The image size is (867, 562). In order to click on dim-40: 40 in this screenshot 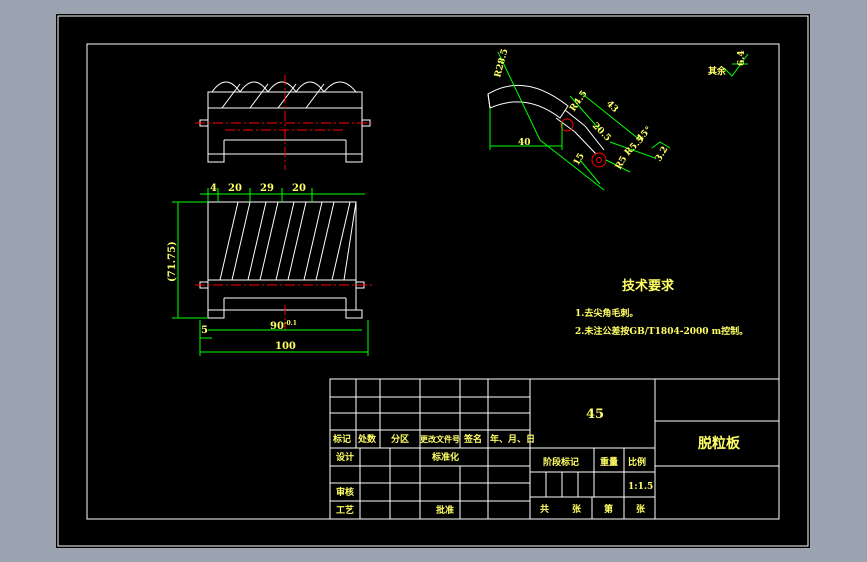, I will do `click(524, 143)`.